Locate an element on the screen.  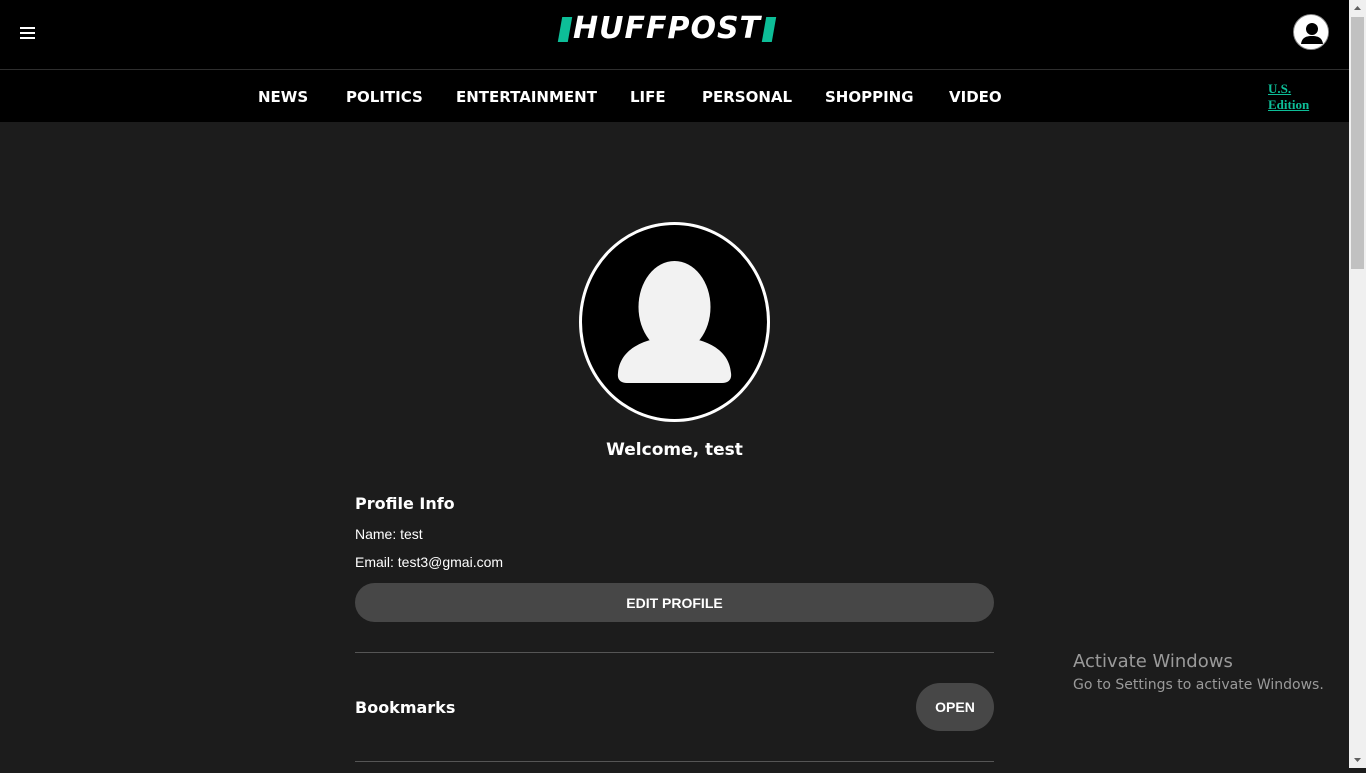
section-divider is located at coordinates (674, 652).